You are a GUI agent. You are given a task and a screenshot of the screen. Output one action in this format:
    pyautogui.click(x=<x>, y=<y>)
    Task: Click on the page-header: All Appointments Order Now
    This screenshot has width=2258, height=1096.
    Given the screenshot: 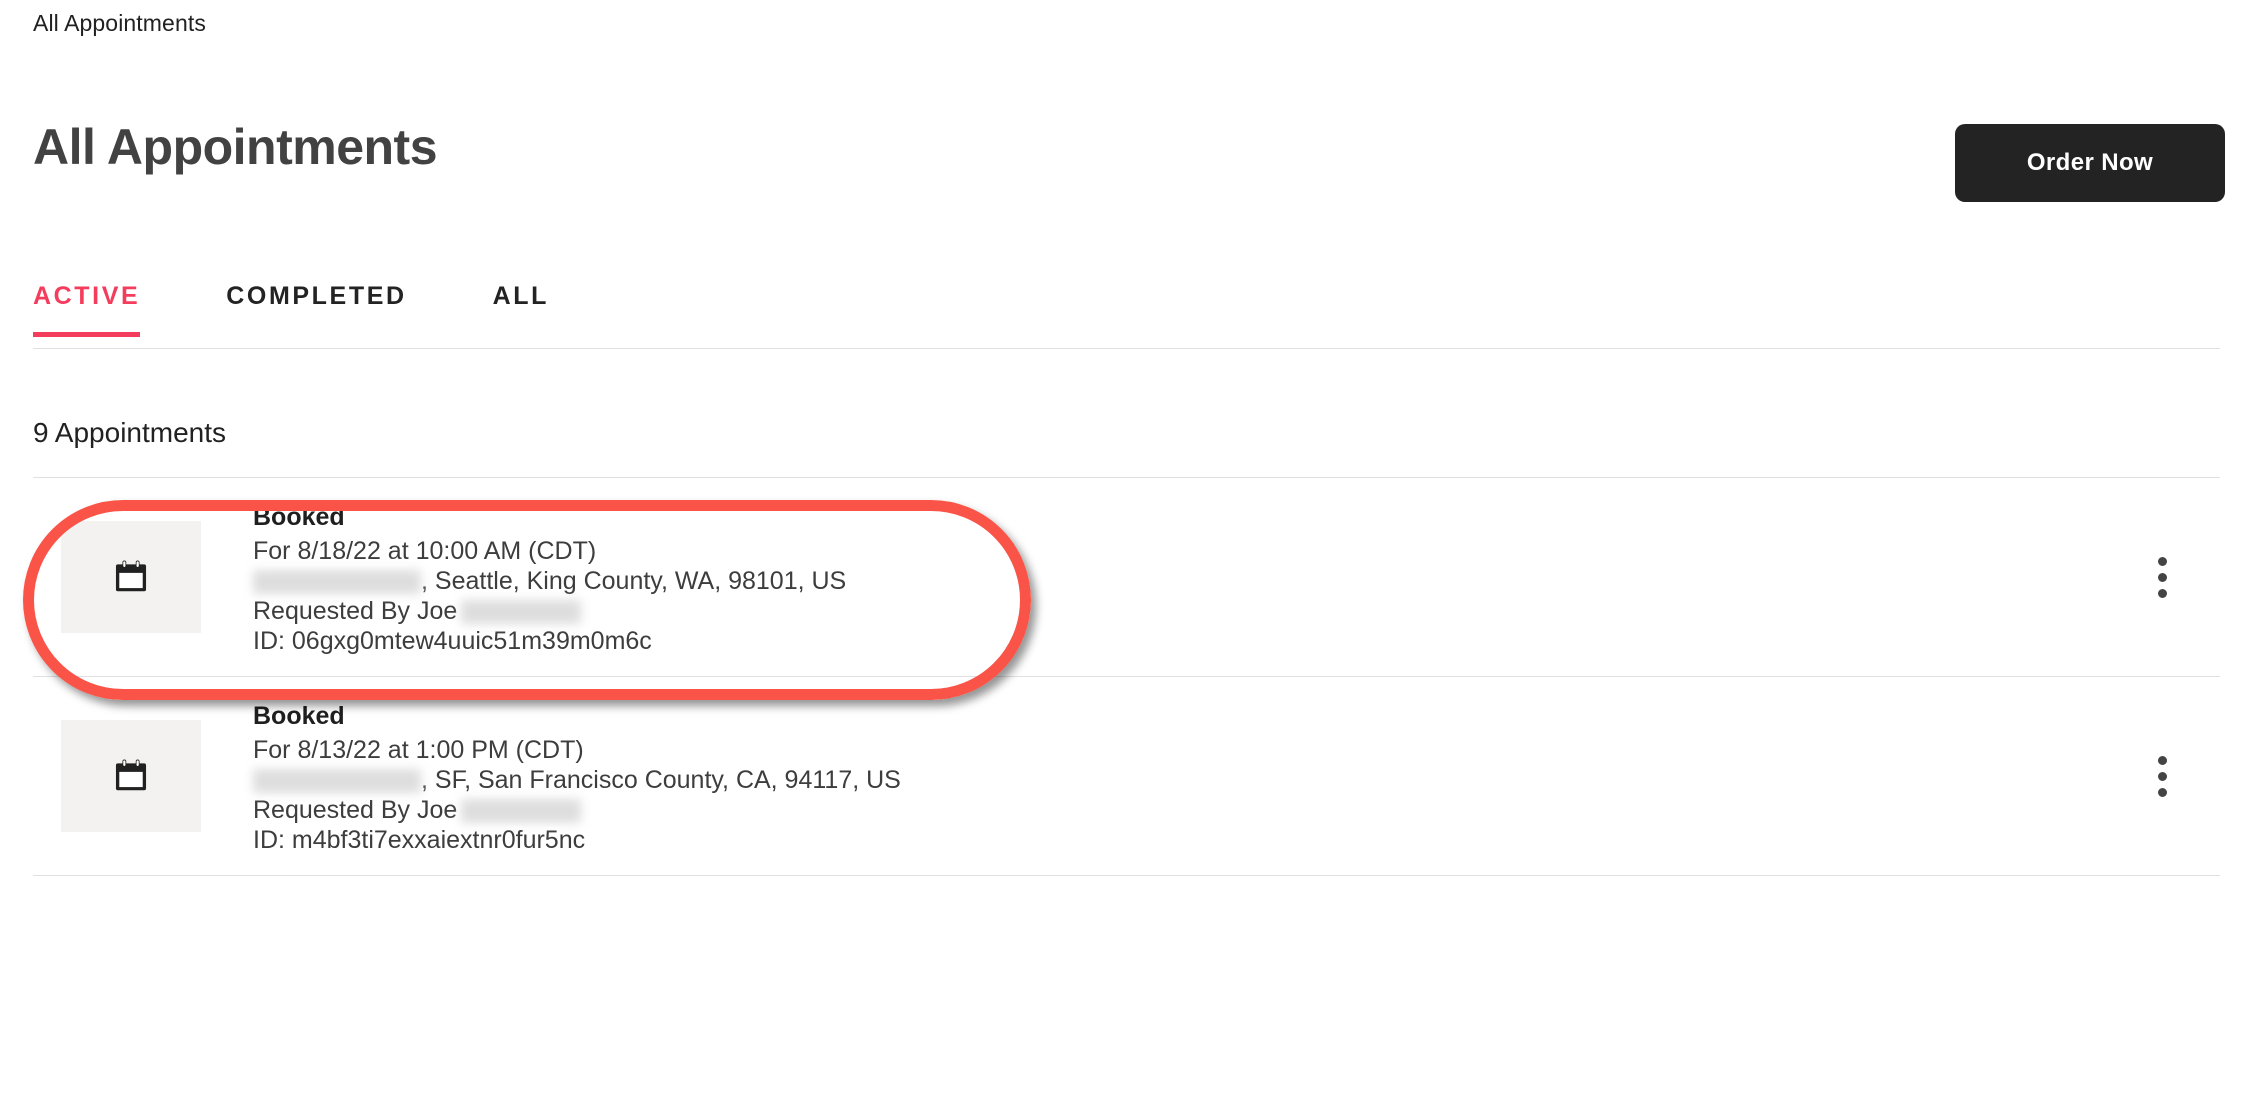 What is the action you would take?
    pyautogui.click(x=1129, y=156)
    